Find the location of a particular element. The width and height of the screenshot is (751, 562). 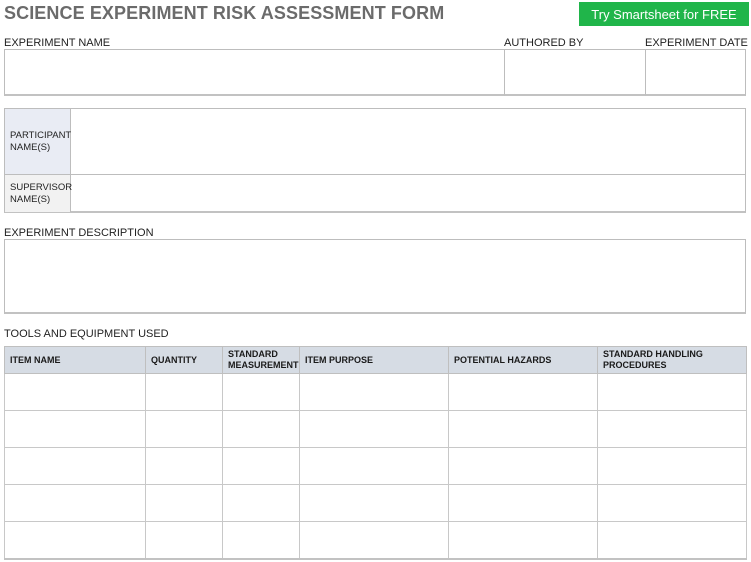

participant-row: PARTICIPANT NAME(S) is located at coordinates (375, 142).